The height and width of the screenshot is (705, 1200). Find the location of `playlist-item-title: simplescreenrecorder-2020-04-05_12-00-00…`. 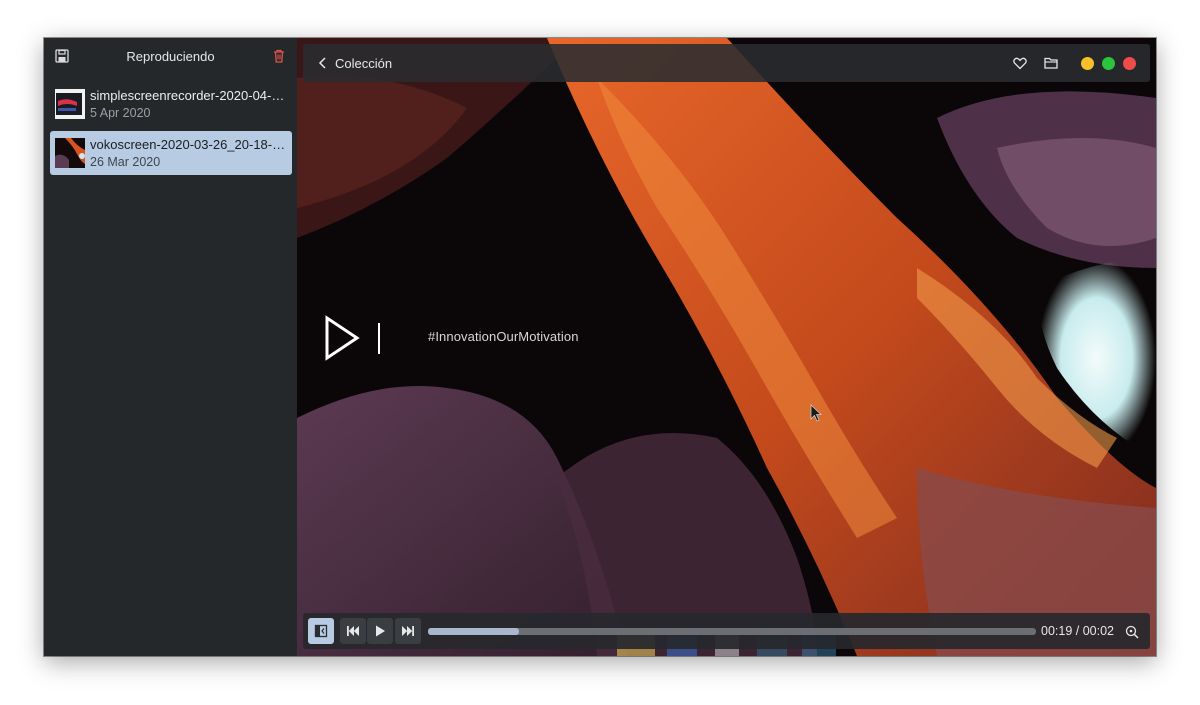

playlist-item-title: simplescreenrecorder-2020-04-05_12-00-00… is located at coordinates (189, 95).